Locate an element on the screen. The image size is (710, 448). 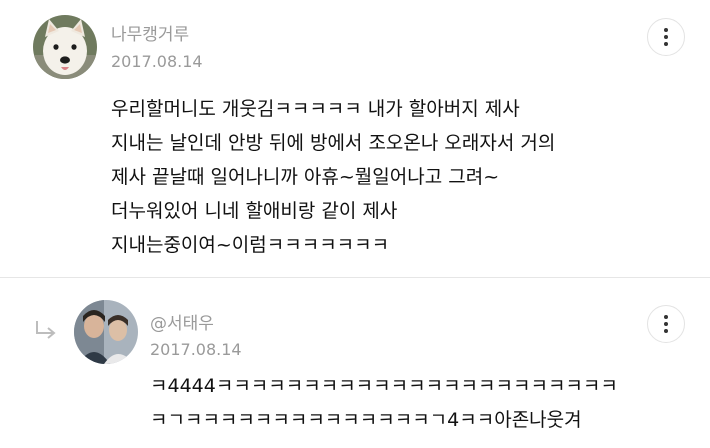
person-avatar-image is located at coordinates (106, 332).